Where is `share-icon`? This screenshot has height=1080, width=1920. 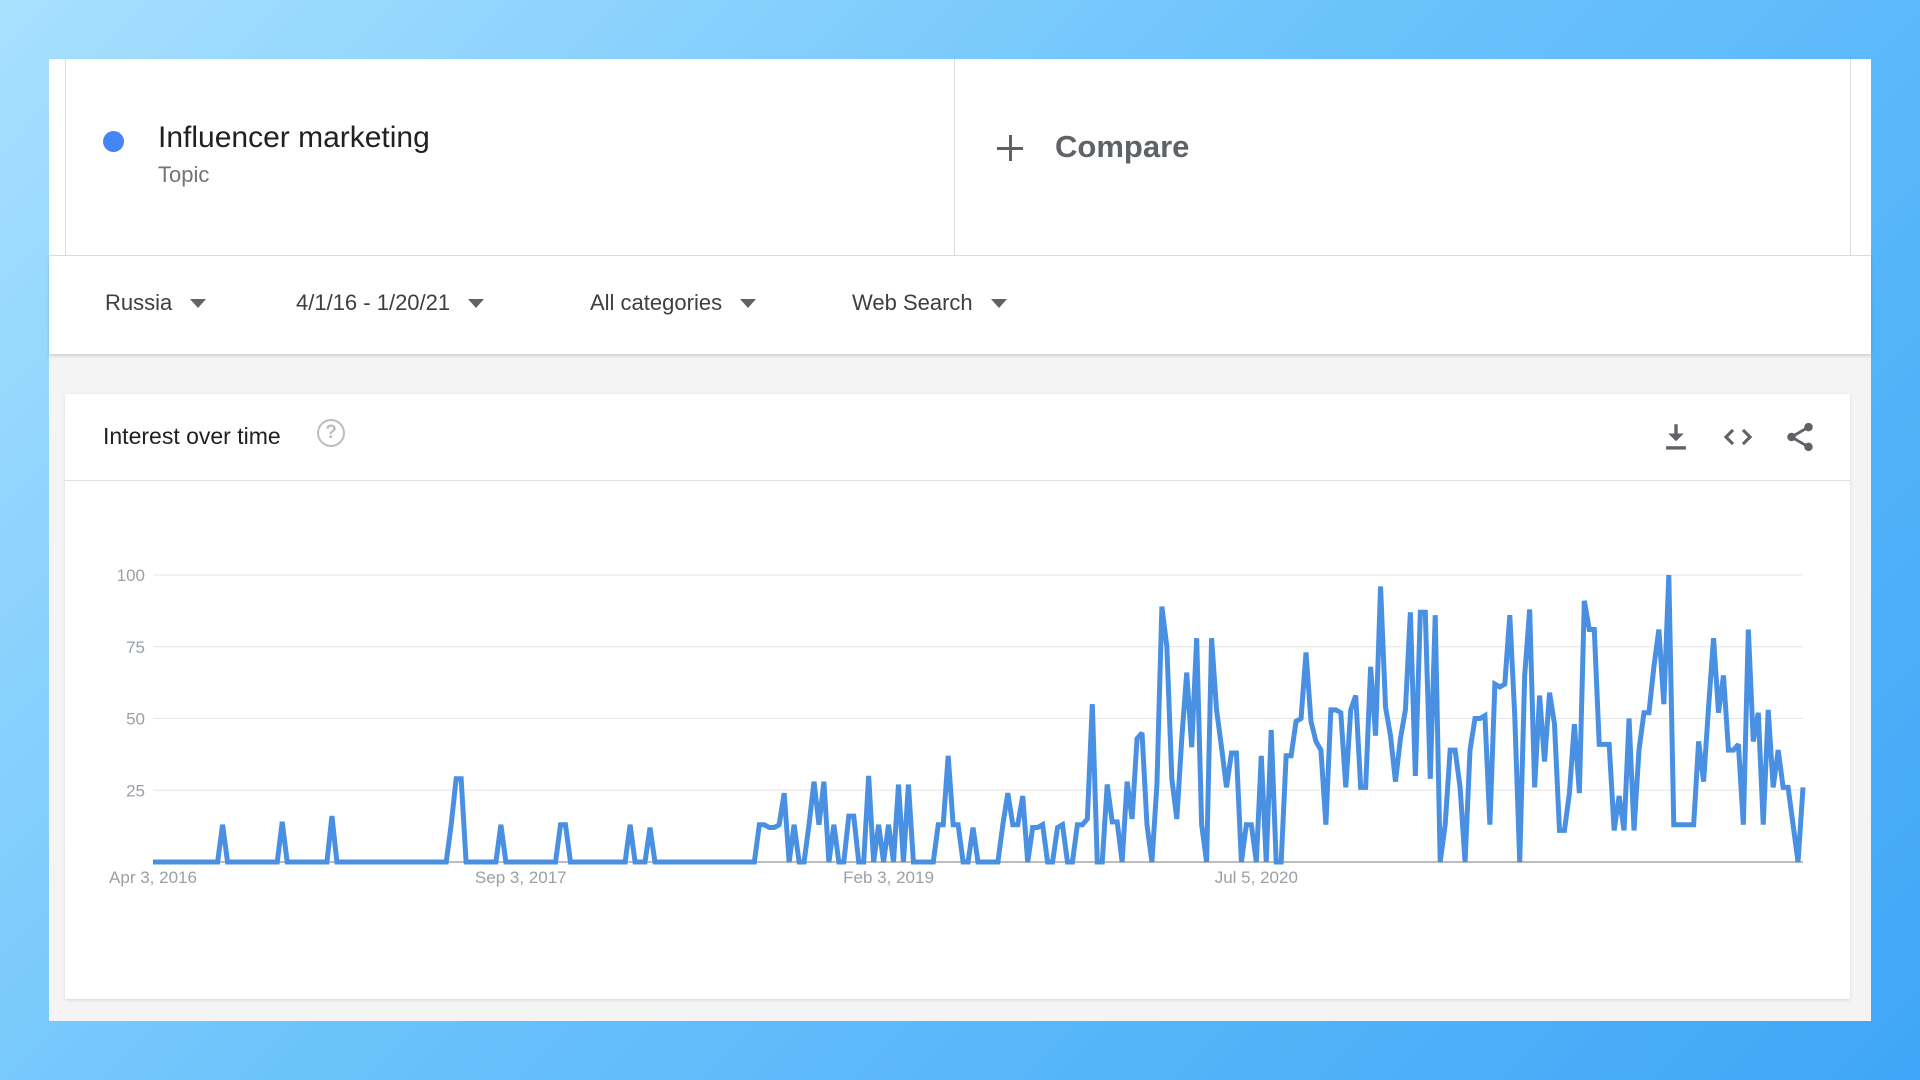
share-icon is located at coordinates (1800, 437).